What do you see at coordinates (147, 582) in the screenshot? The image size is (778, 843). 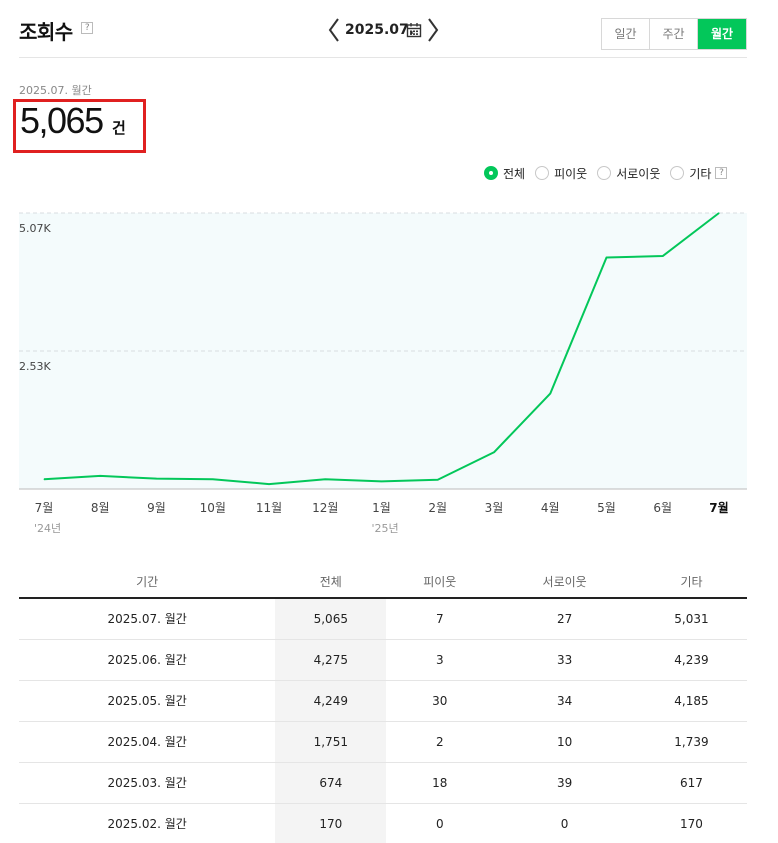 I see `column-header: 기간` at bounding box center [147, 582].